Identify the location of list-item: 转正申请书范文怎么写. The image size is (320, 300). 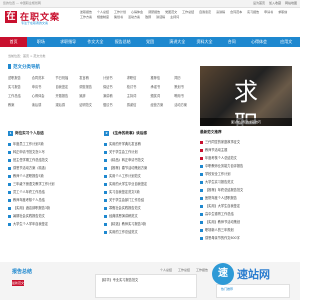
(53, 152).